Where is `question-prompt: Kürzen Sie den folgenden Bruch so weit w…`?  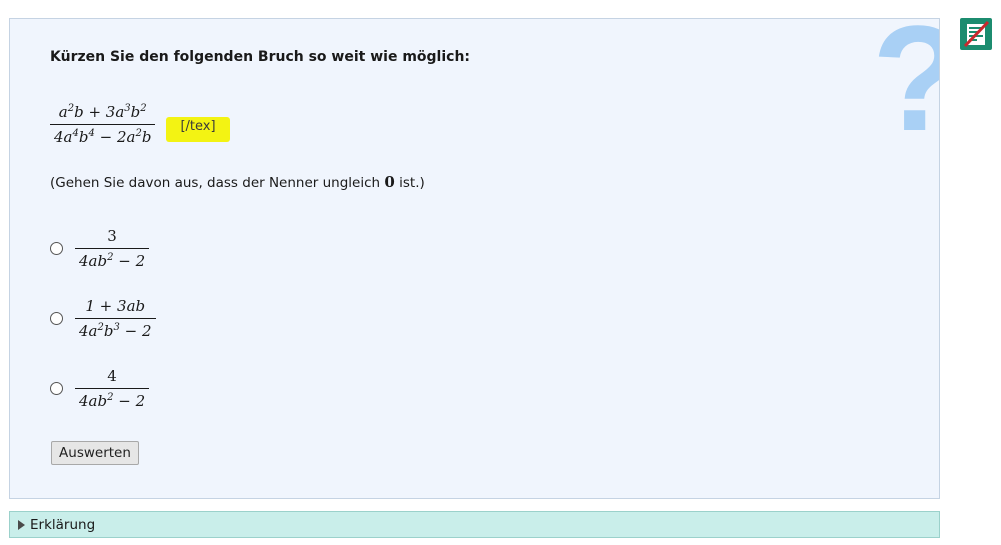 question-prompt: Kürzen Sie den folgenden Bruch so weit w… is located at coordinates (260, 57).